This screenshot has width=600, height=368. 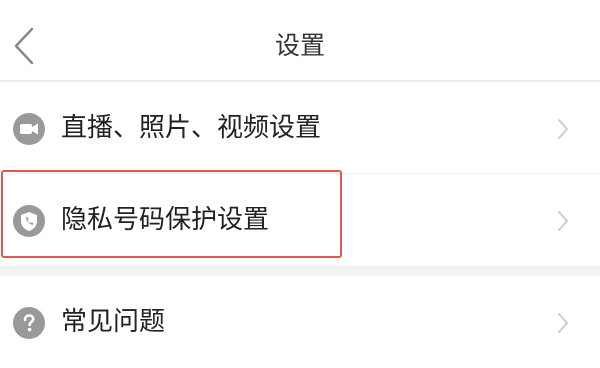 I want to click on settings-item-label: 直播、照片、视频设置, so click(x=191, y=128).